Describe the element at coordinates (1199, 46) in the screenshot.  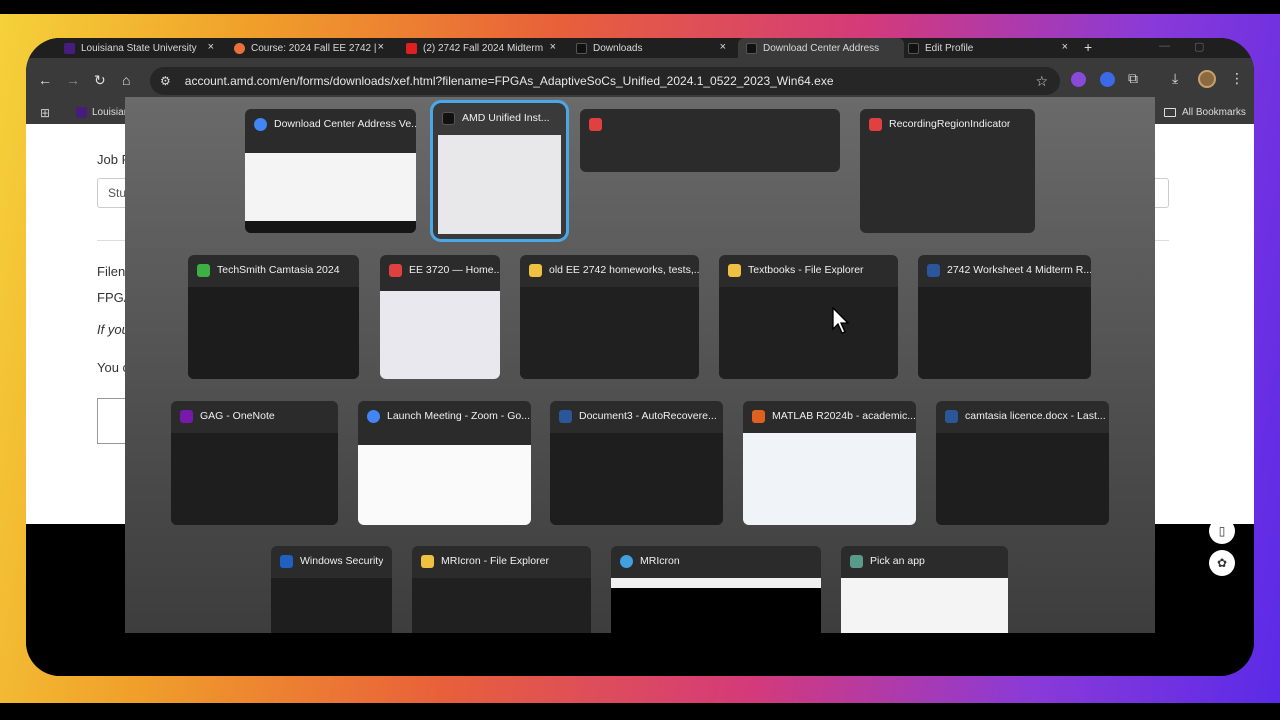
I see `maximize-icon: ▢` at that location.